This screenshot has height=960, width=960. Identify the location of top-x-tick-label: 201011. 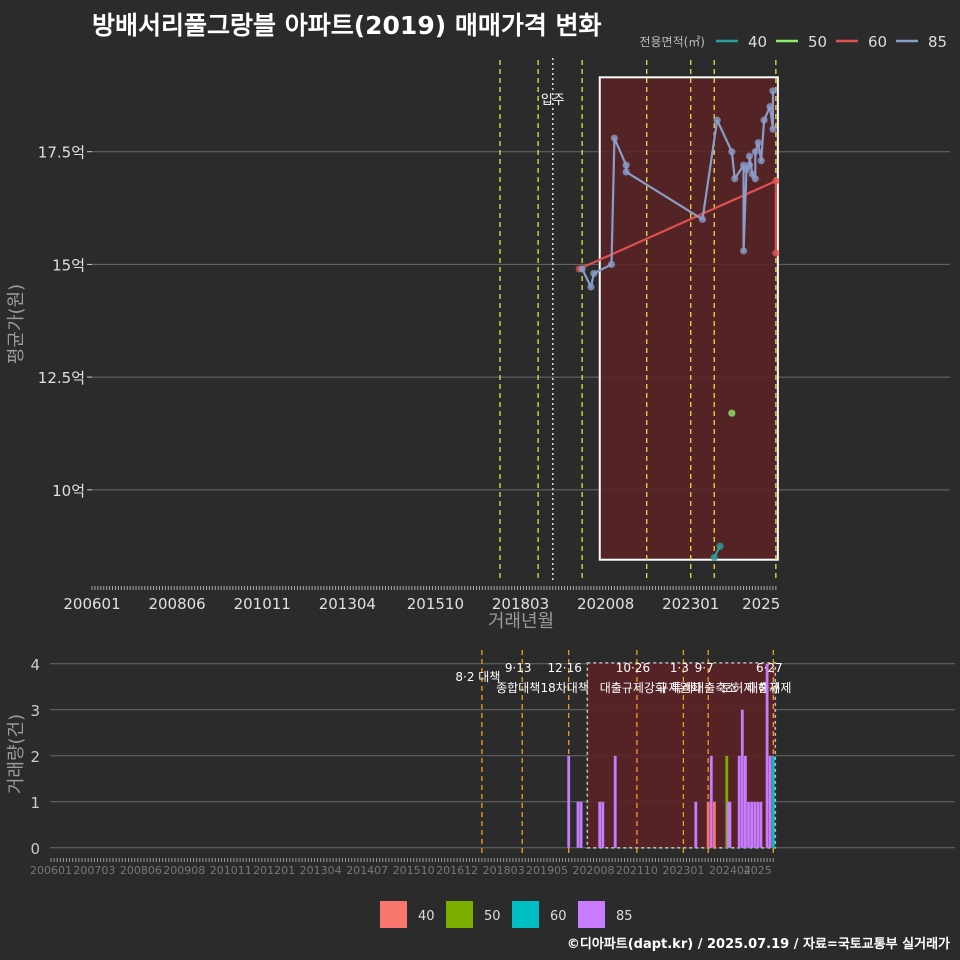
(262, 604).